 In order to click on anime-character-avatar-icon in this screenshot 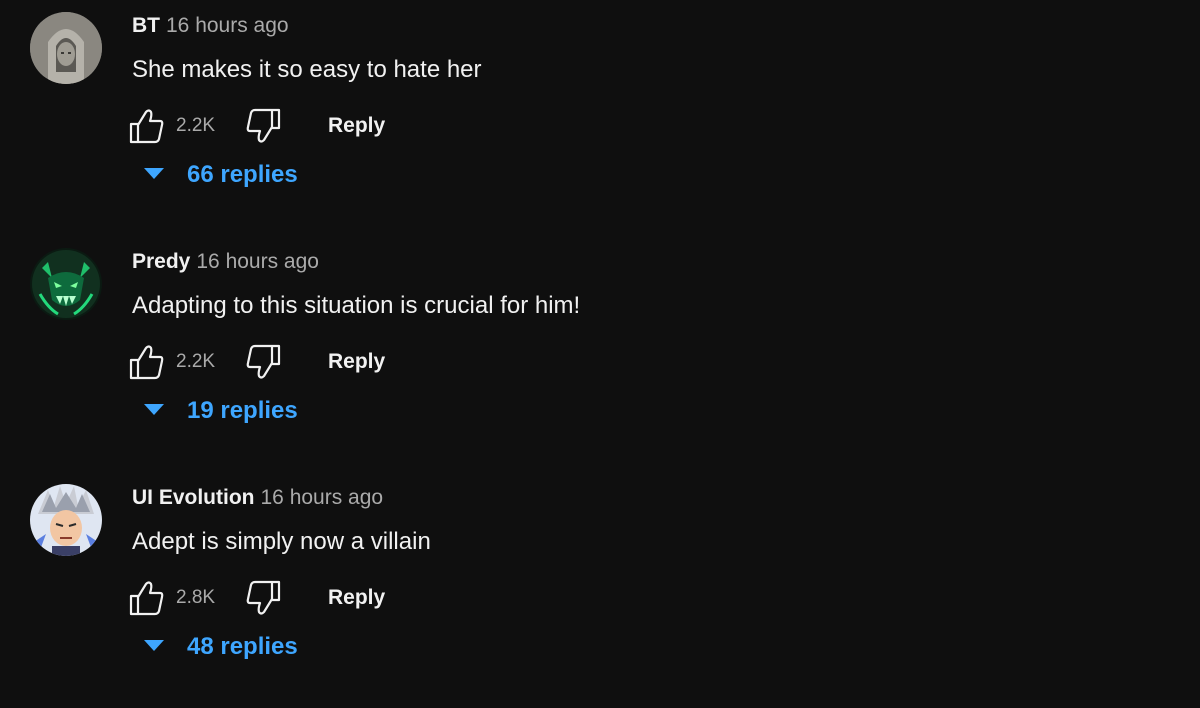, I will do `click(66, 520)`.